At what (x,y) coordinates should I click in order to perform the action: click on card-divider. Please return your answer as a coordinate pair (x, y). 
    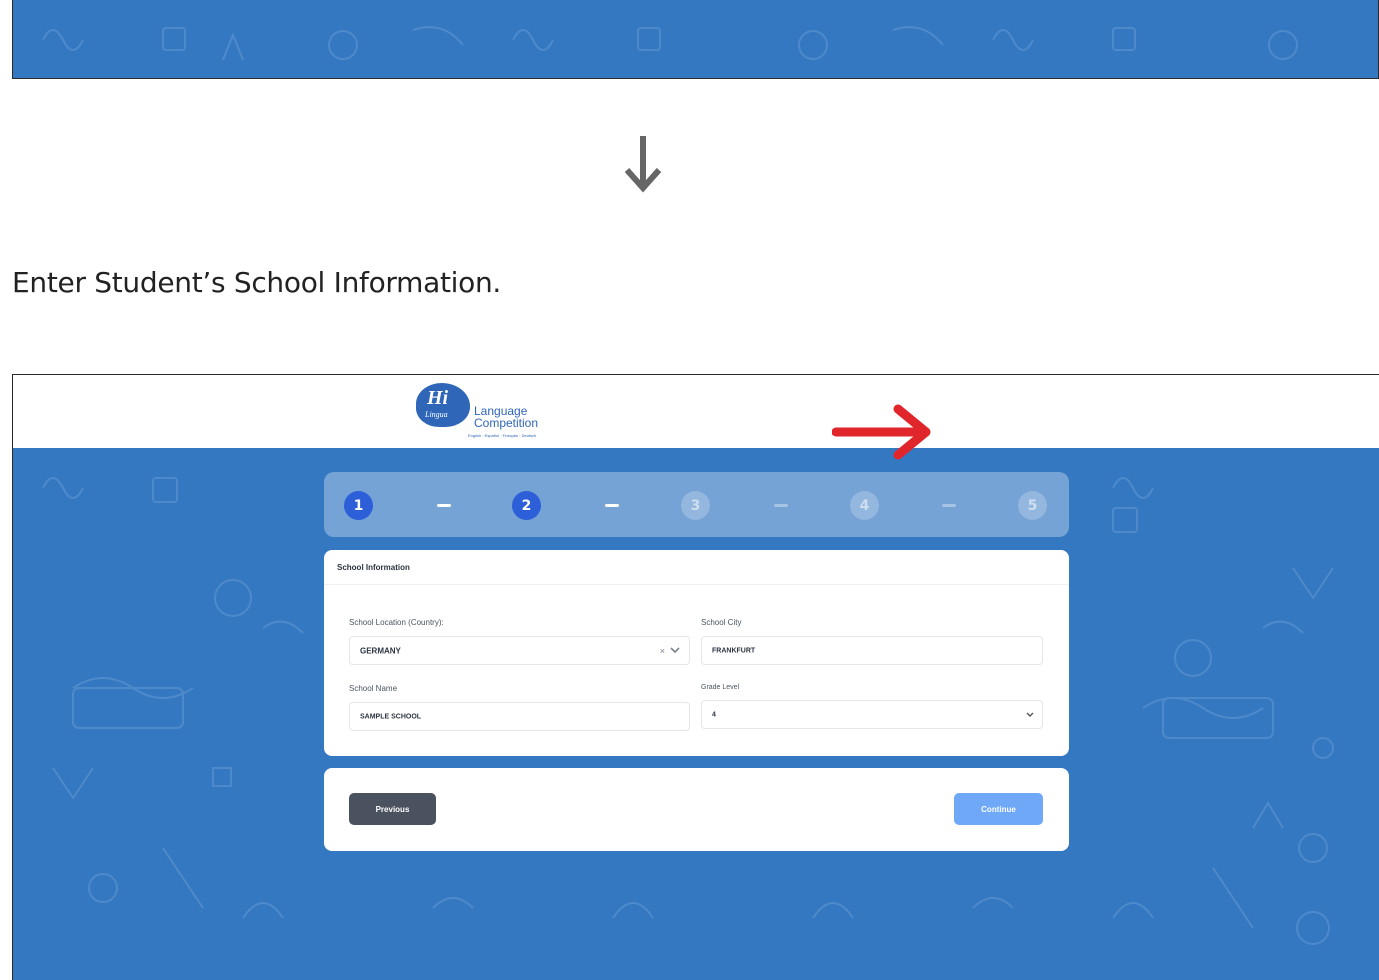
    Looking at the image, I should click on (696, 584).